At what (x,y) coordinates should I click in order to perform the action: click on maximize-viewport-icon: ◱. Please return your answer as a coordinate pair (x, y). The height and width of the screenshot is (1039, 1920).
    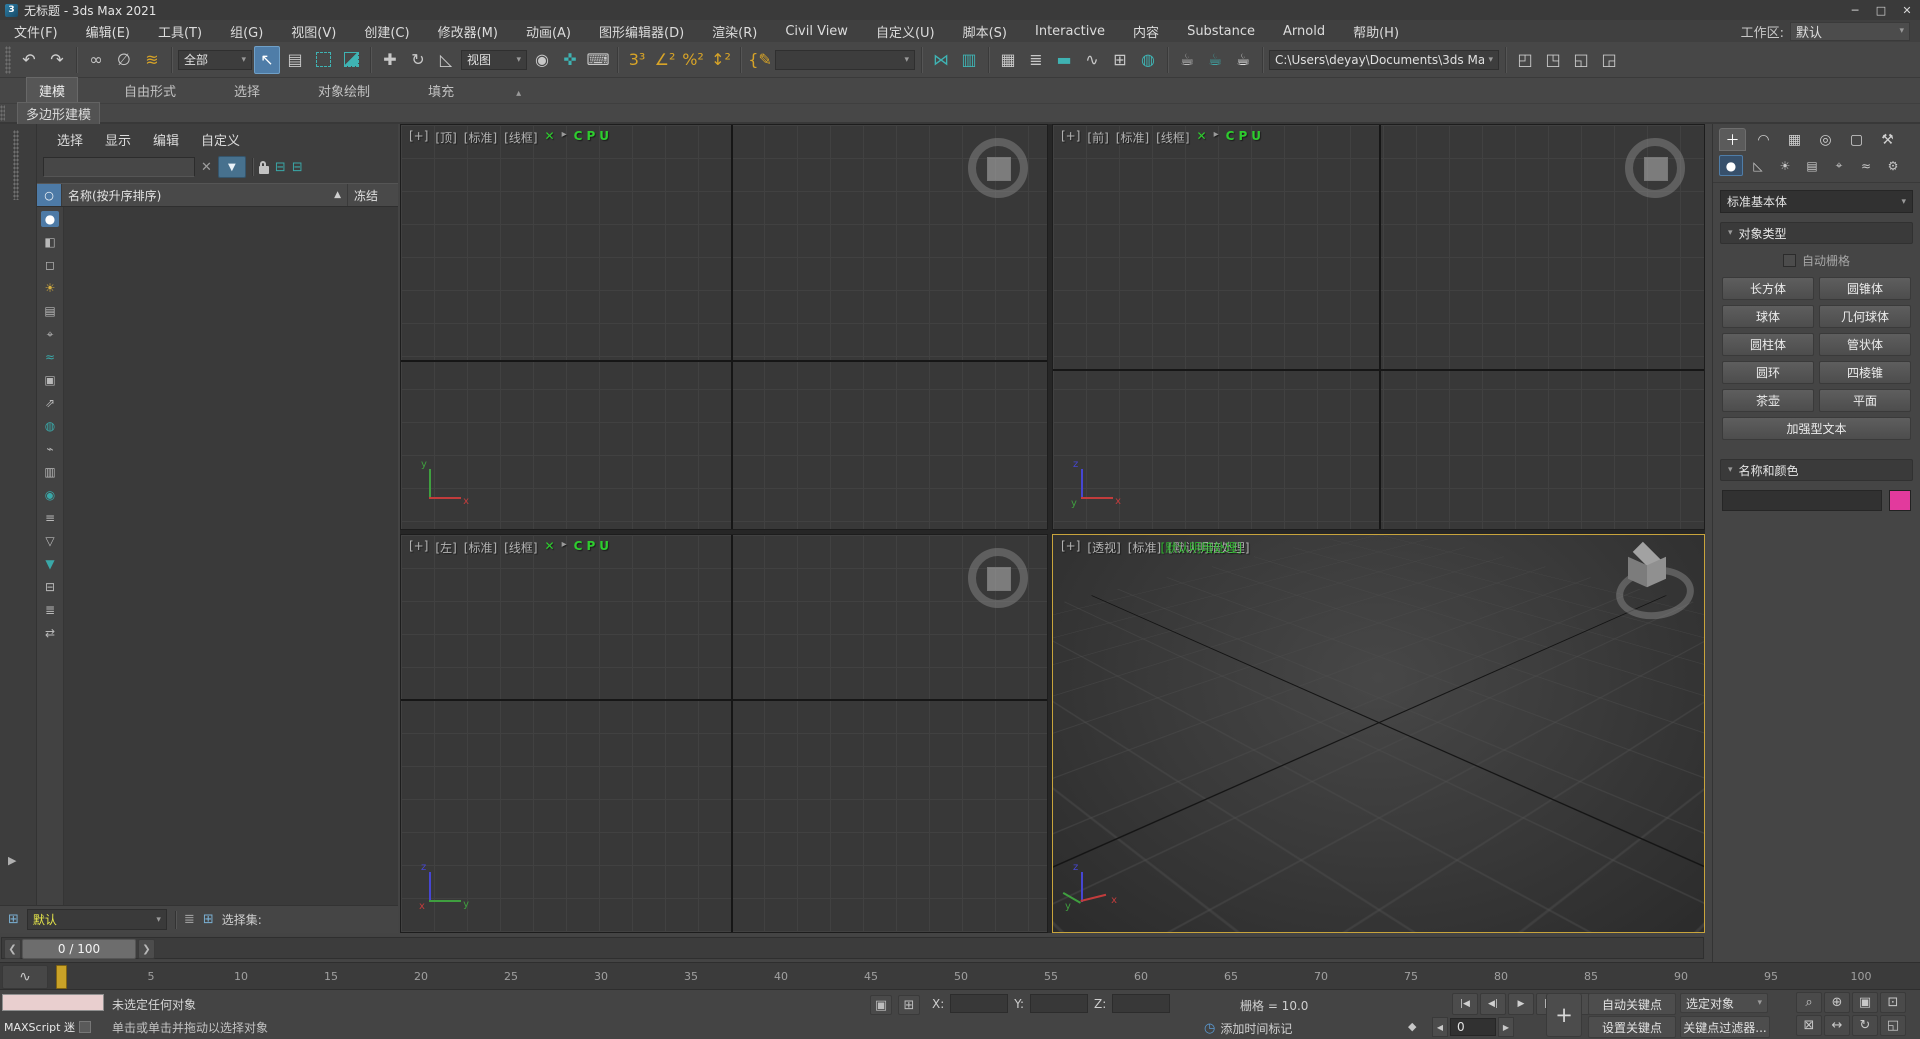
    Looking at the image, I should click on (1893, 1025).